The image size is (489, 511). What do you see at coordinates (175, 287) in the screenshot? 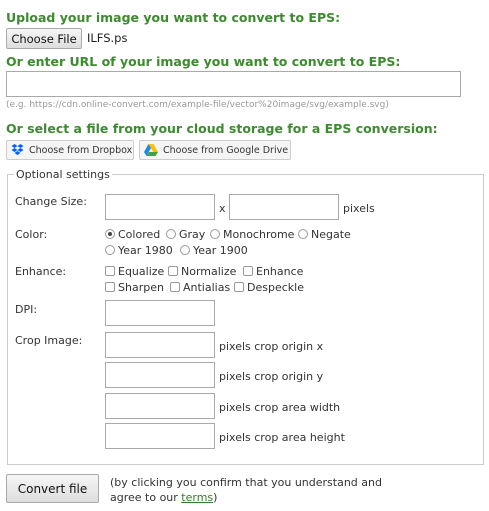
I see `checkbox-antialias` at bounding box center [175, 287].